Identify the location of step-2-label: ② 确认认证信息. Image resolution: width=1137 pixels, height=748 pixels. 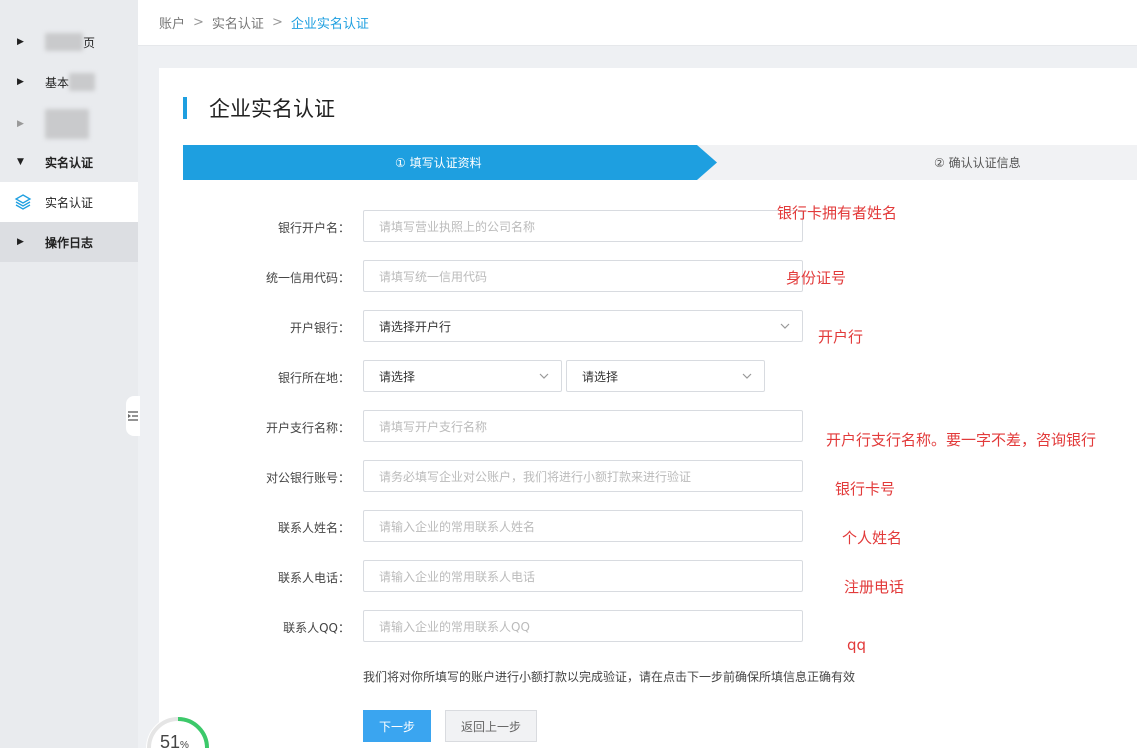
(977, 163).